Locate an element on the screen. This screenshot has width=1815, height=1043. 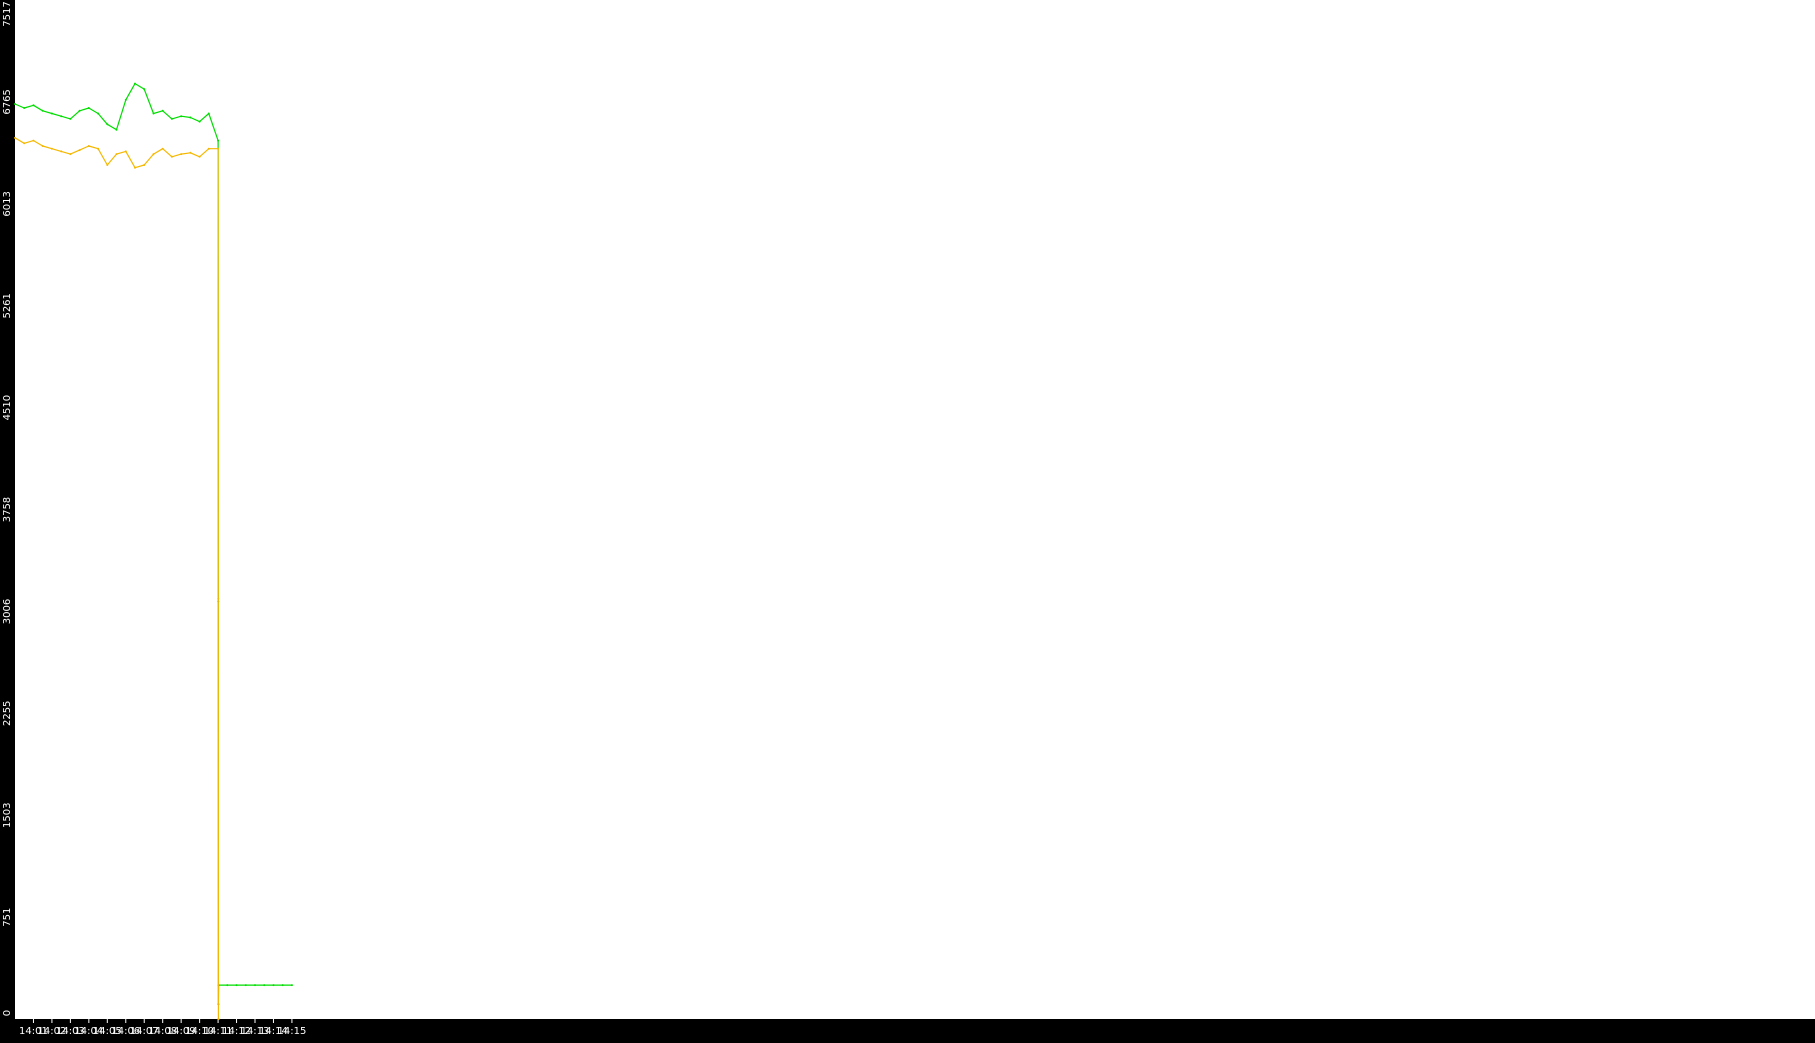
y-tick-label: 2255 is located at coordinates (7, 713).